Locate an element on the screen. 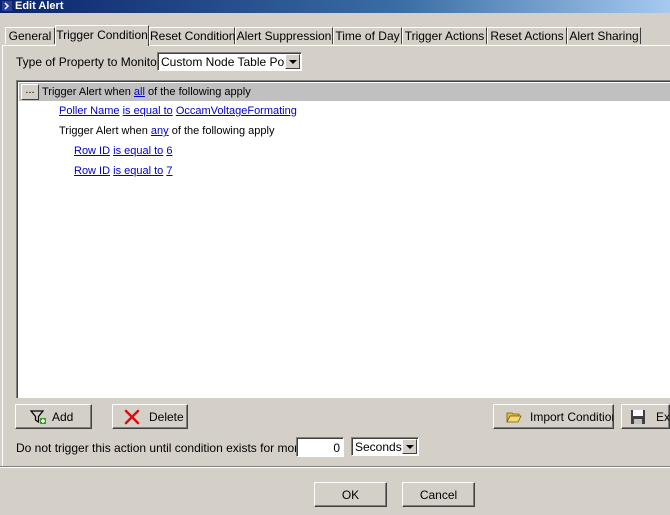 This screenshot has height=515, width=670. root-quantifier-link: all is located at coordinates (139, 92).